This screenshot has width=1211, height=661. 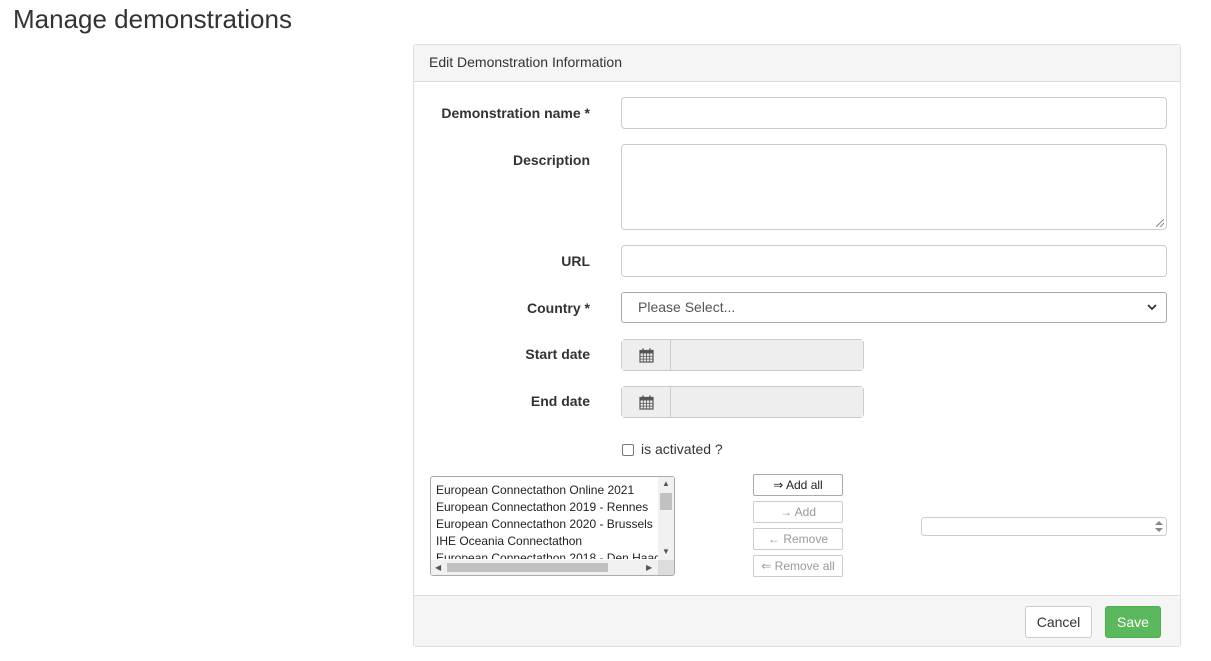 What do you see at coordinates (547, 490) in the screenshot?
I see `list-item: European Connectathon Online 2021` at bounding box center [547, 490].